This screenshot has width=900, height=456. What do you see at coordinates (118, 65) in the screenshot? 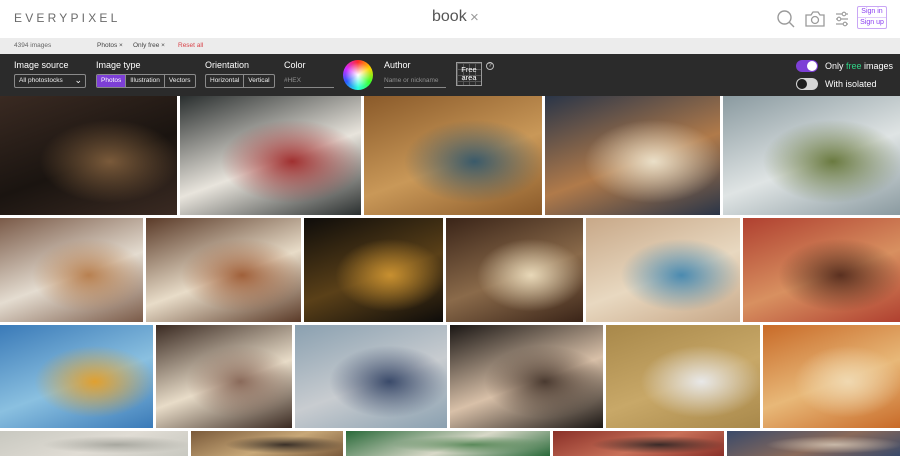
I see `image-type-label: Image type` at bounding box center [118, 65].